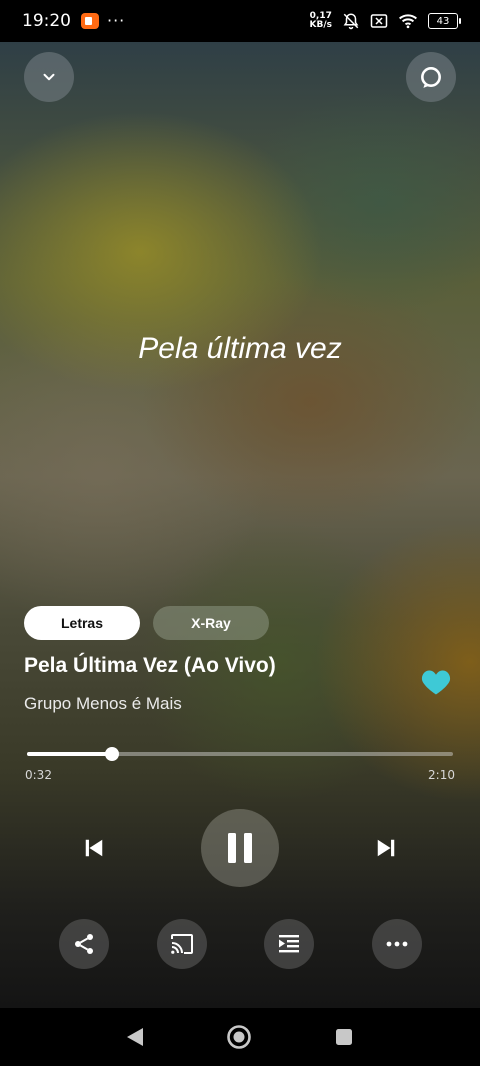  What do you see at coordinates (408, 21) in the screenshot?
I see `wifi-icon` at bounding box center [408, 21].